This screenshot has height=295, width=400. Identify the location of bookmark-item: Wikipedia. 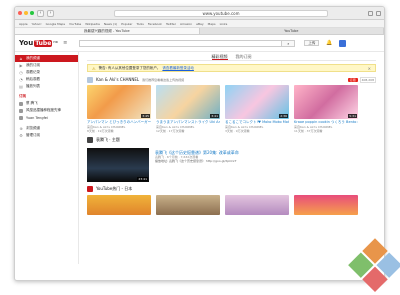
(92, 24).